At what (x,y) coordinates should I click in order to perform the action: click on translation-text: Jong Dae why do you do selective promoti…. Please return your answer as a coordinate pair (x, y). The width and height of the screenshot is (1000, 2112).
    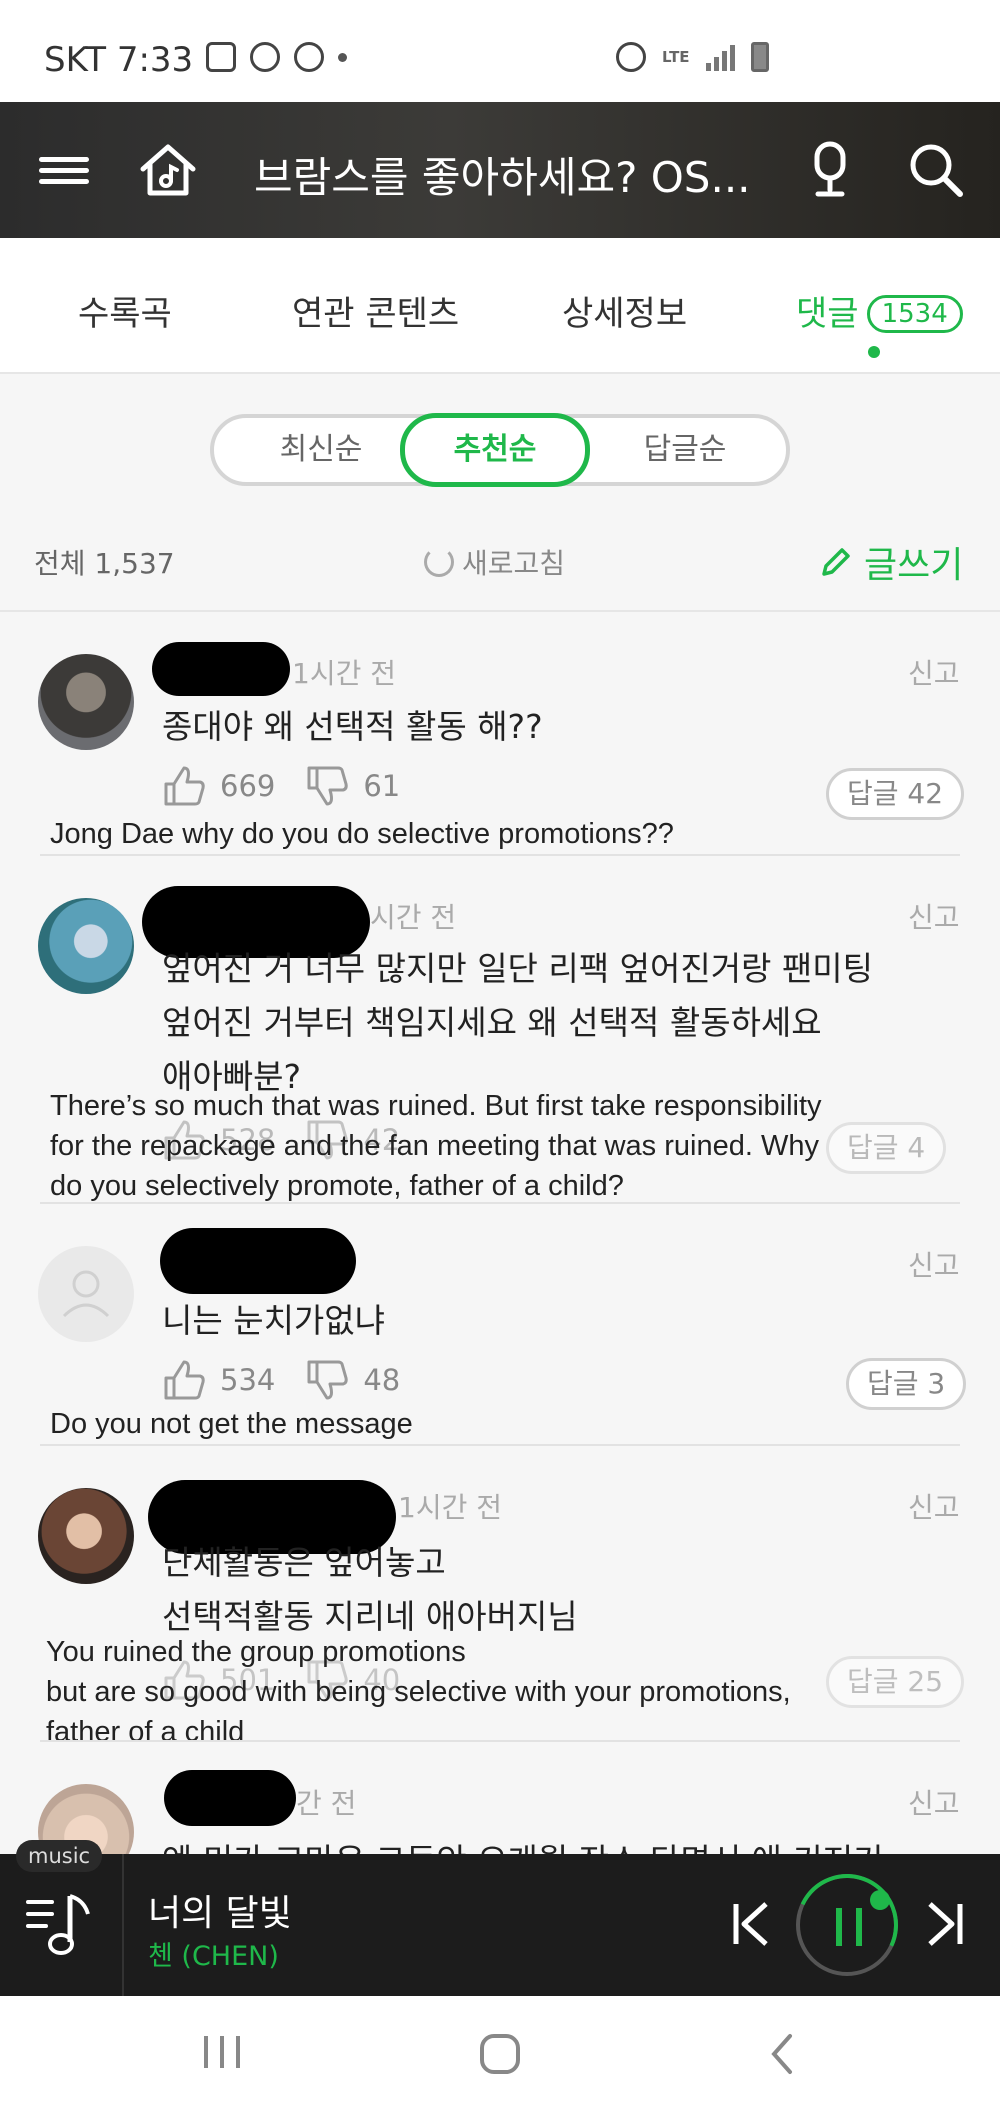
    Looking at the image, I should click on (362, 834).